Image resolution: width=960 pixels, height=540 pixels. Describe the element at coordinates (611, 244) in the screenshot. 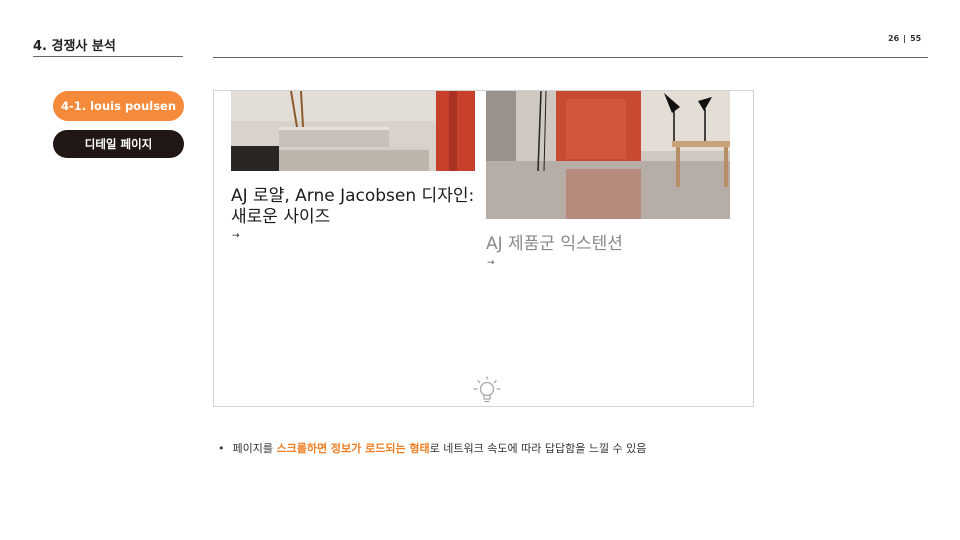

I see `card-title-aj-extension: AJ 제품군 익스텐션` at that location.